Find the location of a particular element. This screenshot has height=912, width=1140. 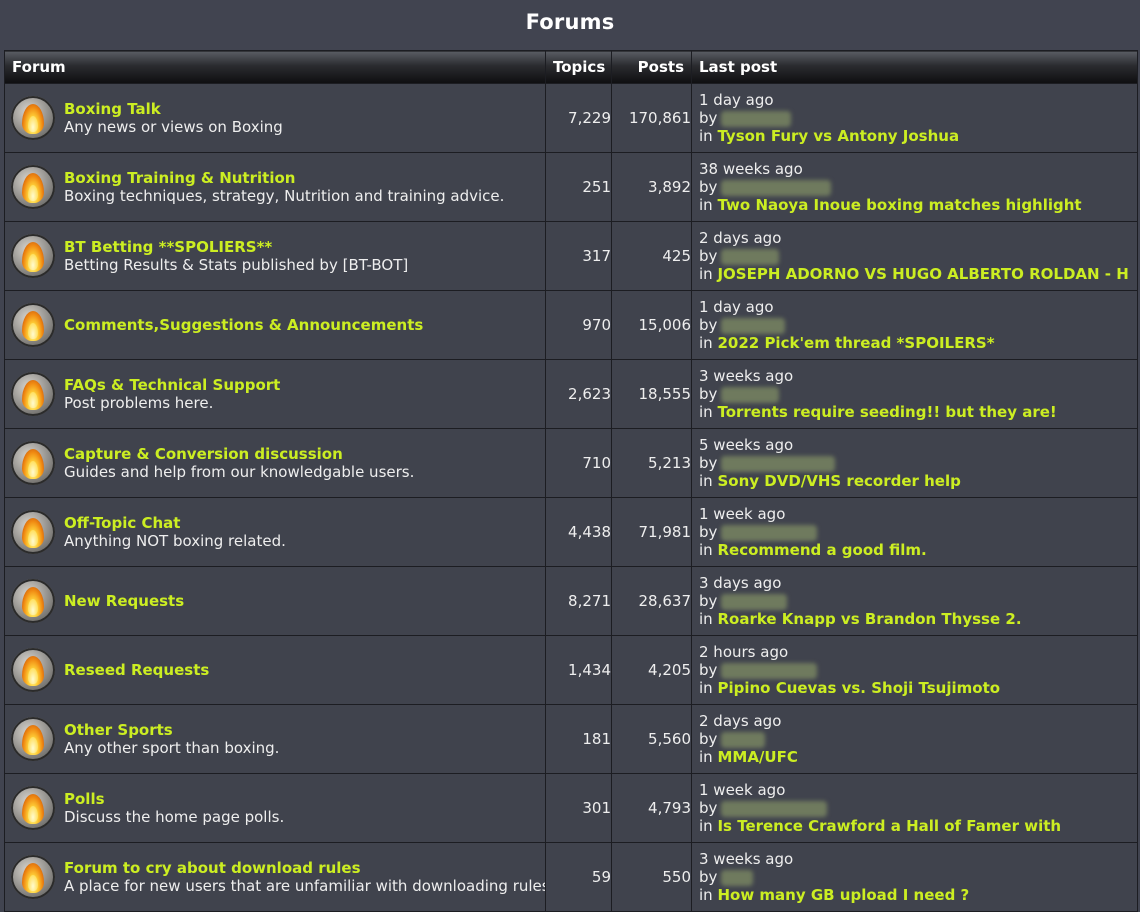

topics-count: 4,438 is located at coordinates (578, 532).